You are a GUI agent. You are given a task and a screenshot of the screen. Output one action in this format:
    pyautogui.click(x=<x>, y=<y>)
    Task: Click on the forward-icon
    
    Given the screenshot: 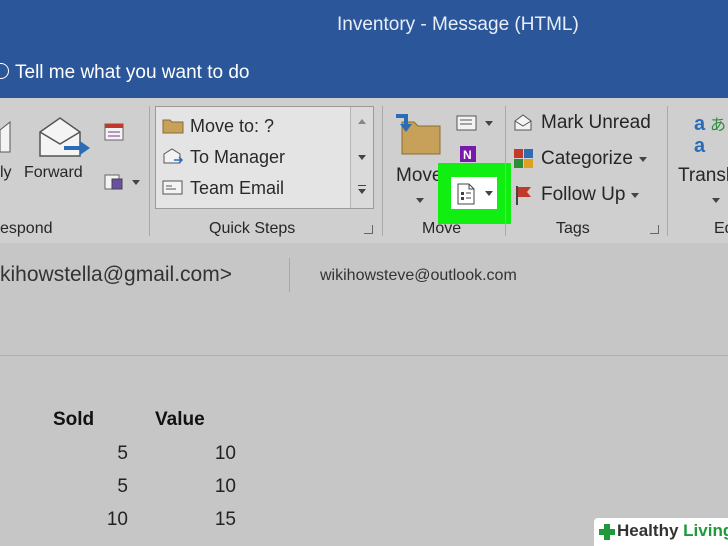 What is the action you would take?
    pyautogui.click(x=64, y=137)
    